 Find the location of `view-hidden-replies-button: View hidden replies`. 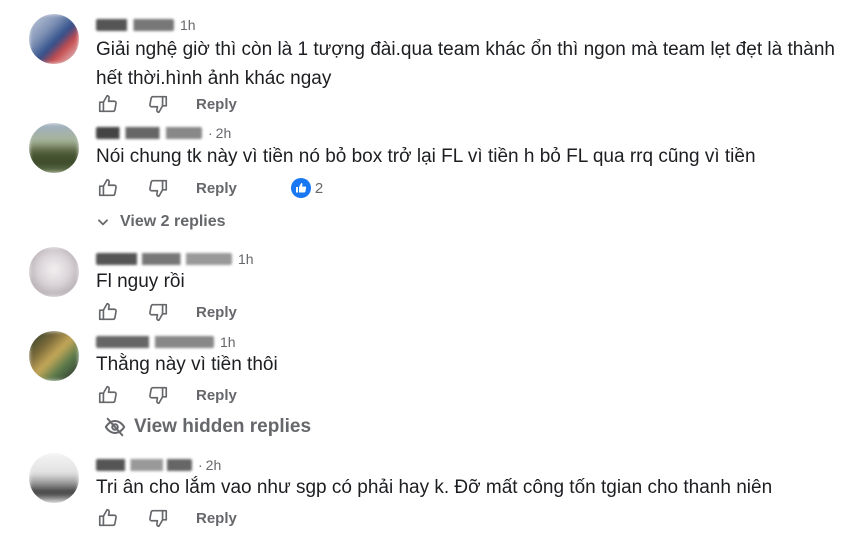

view-hidden-replies-button: View hidden replies is located at coordinates (207, 427).